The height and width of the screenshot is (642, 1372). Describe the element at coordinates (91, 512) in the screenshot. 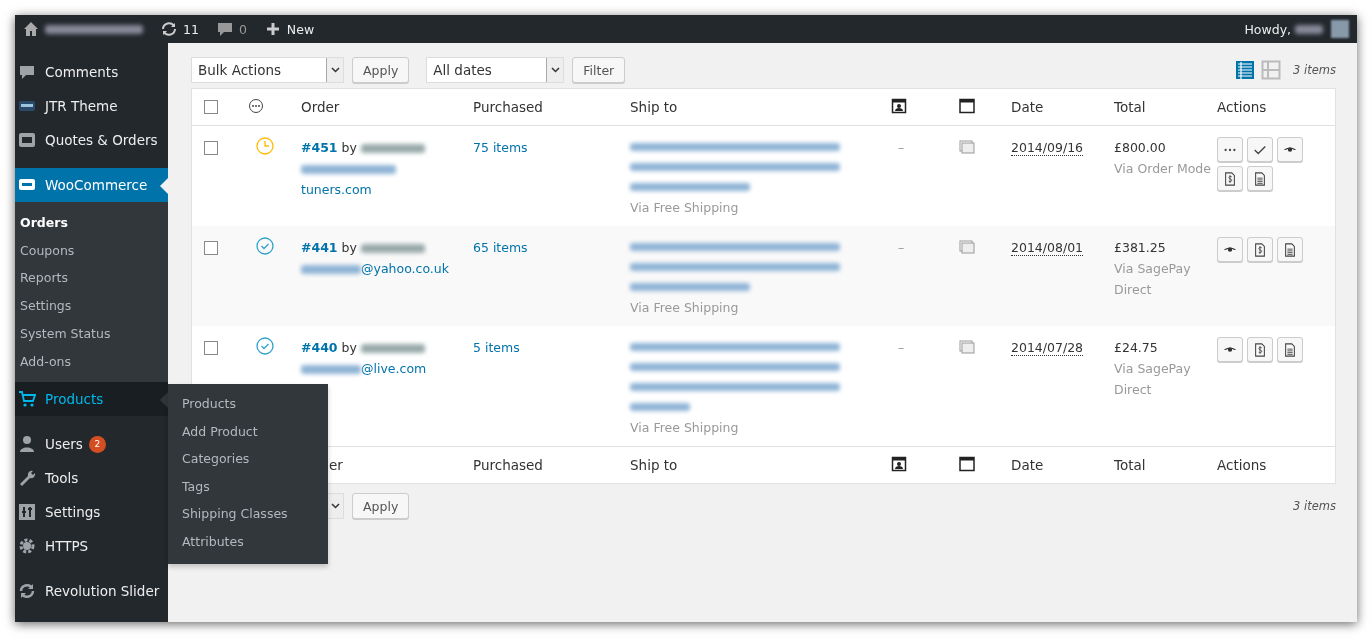

I see `menu-item: Settings` at that location.